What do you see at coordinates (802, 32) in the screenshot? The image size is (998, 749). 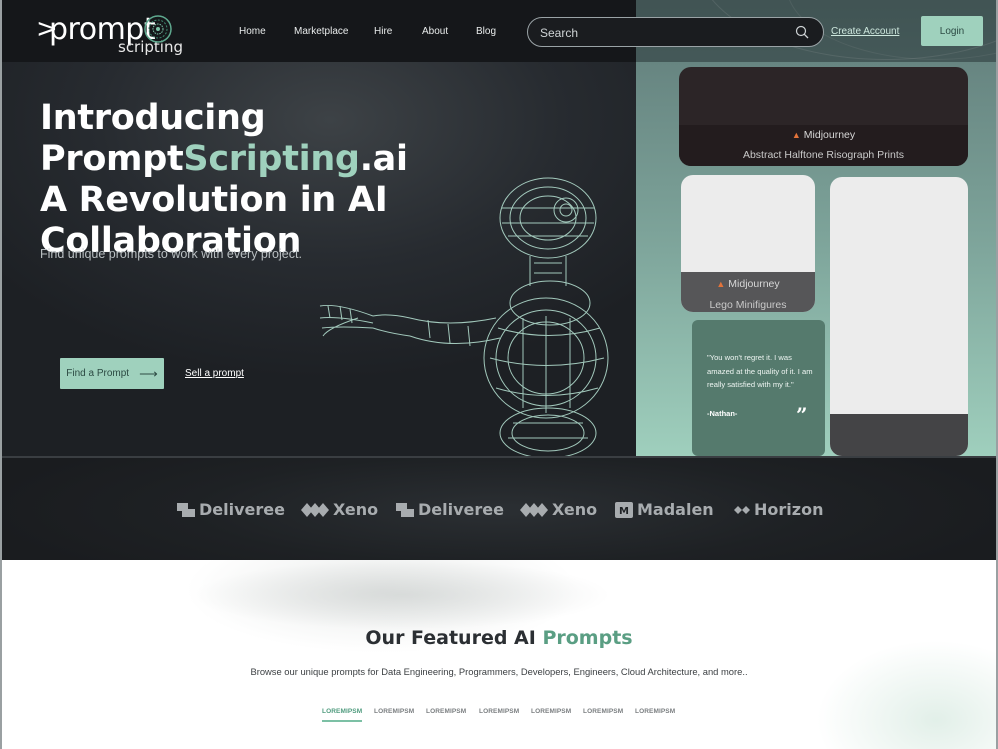 I see `search-icon` at bounding box center [802, 32].